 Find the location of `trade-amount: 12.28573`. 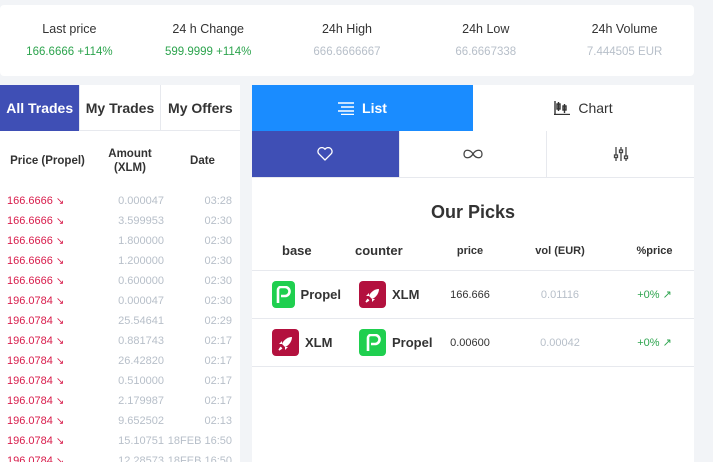

trade-amount: 12.28573 is located at coordinates (141, 458).